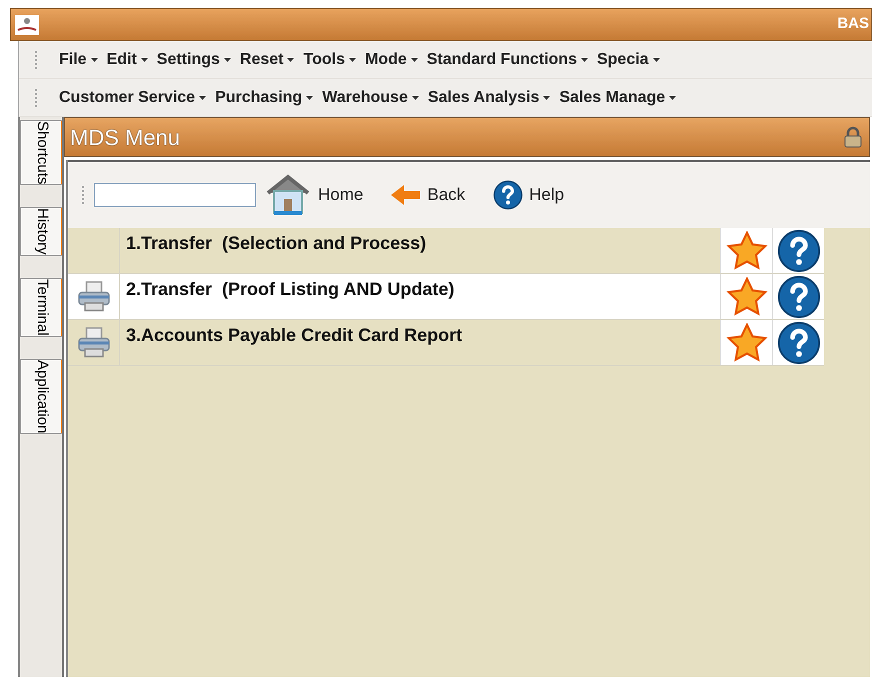 This screenshot has height=685, width=872. Describe the element at coordinates (489, 98) in the screenshot. I see `menu-item: Sales Analysis` at that location.